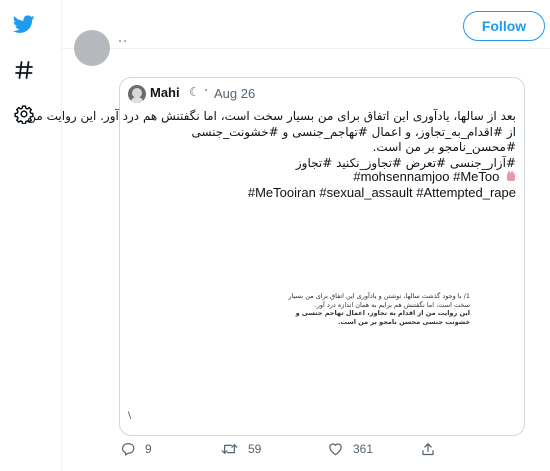 Image resolution: width=550 pixels, height=471 pixels. I want to click on share-button, so click(428, 449).